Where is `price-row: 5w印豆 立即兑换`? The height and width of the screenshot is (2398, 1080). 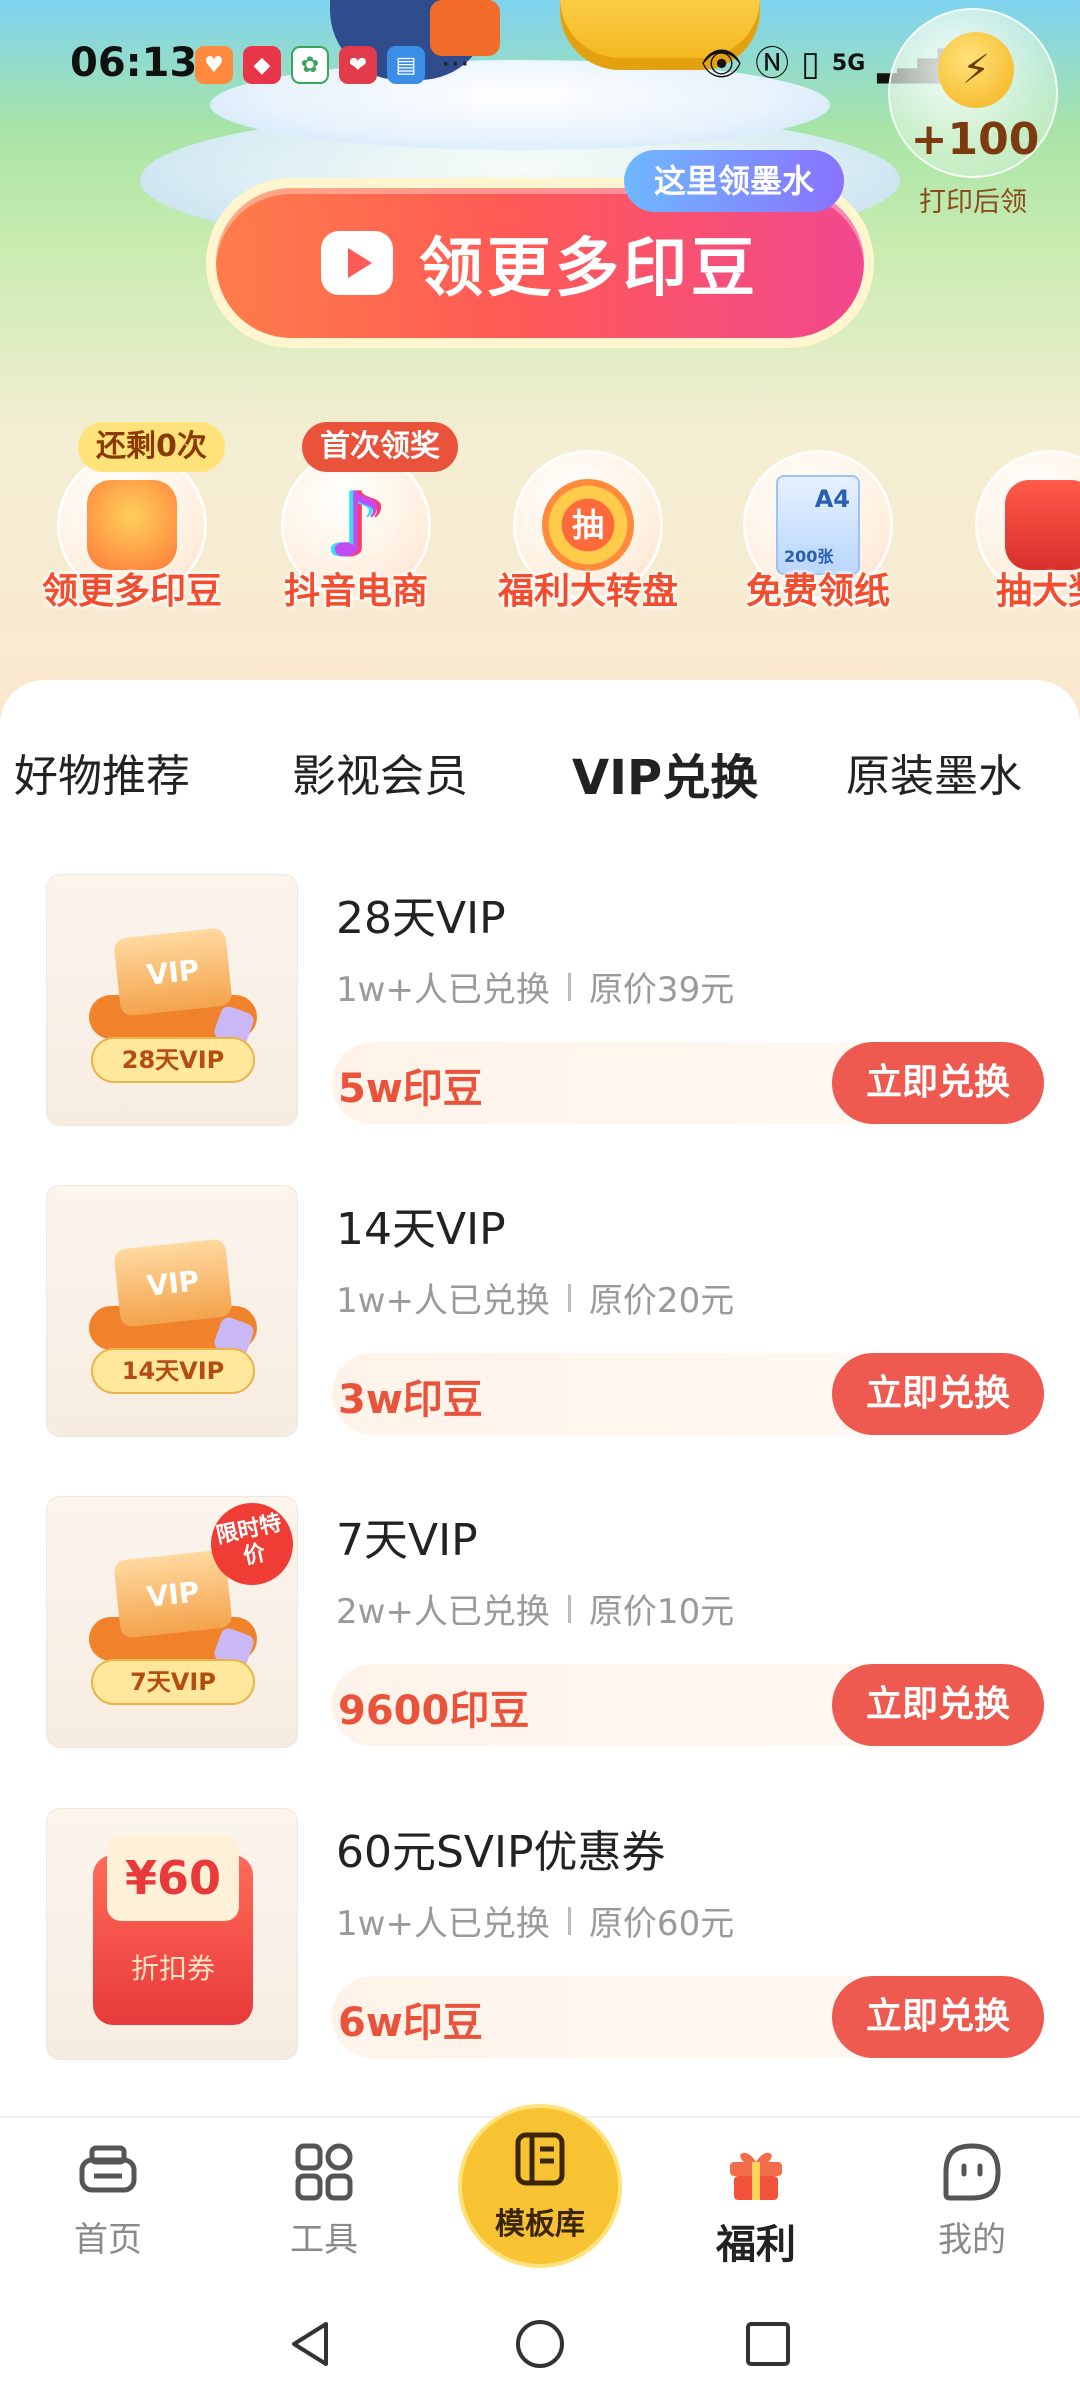 price-row: 5w印豆 立即兑换 is located at coordinates (688, 1083).